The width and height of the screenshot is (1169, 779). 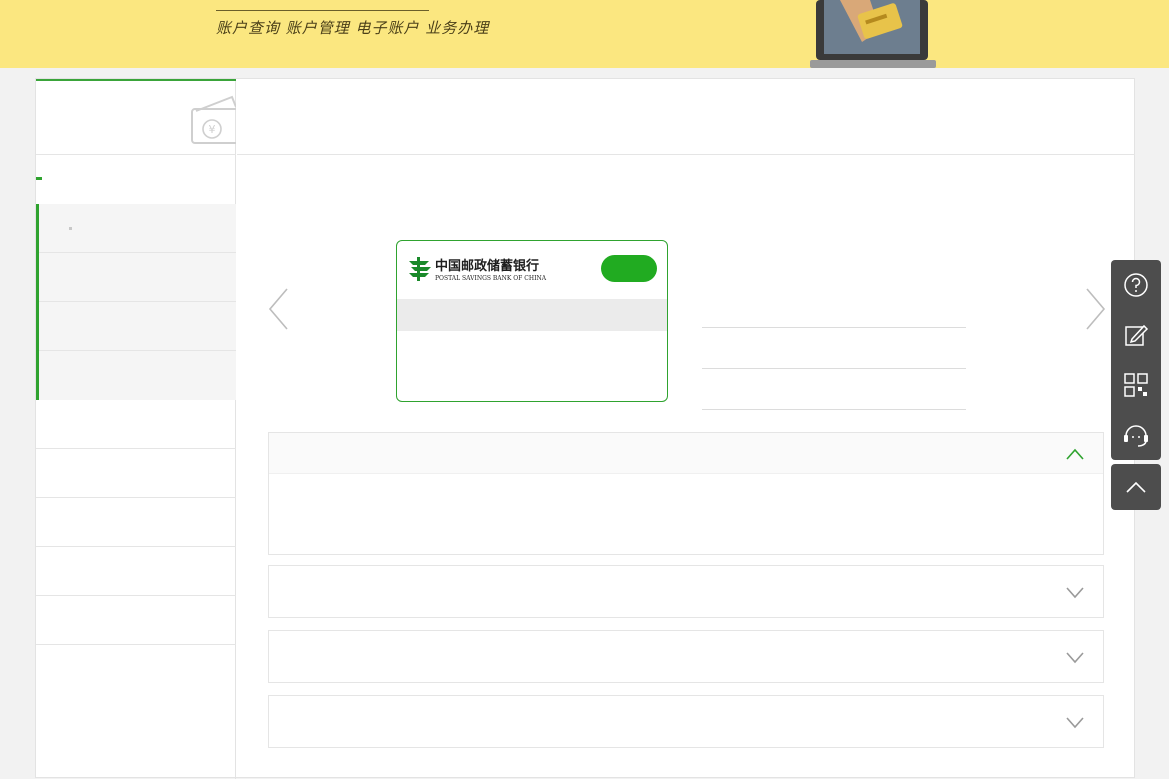 I want to click on sidebar-submenu, so click(x=136, y=302).